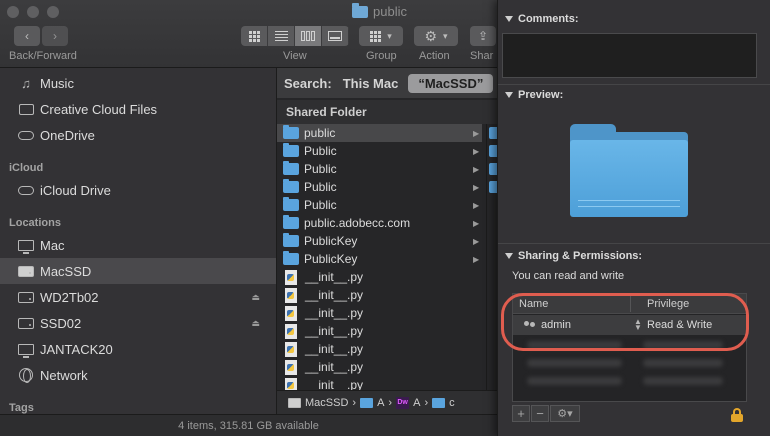 This screenshot has width=770, height=436. I want to click on share-label: Shar, so click(482, 56).